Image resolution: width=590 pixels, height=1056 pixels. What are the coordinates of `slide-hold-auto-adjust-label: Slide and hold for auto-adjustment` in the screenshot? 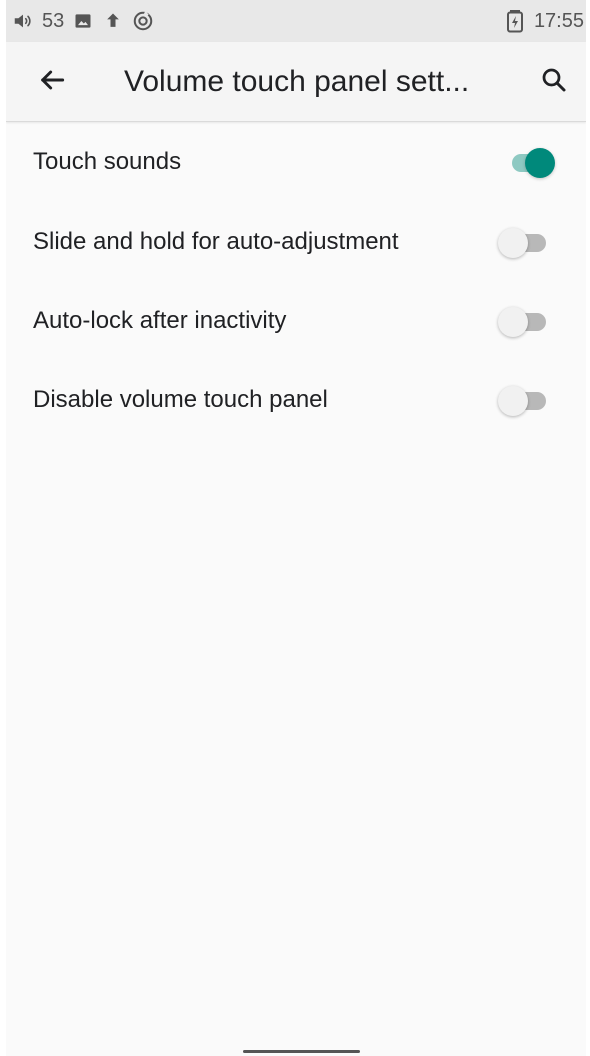 It's located at (216, 241).